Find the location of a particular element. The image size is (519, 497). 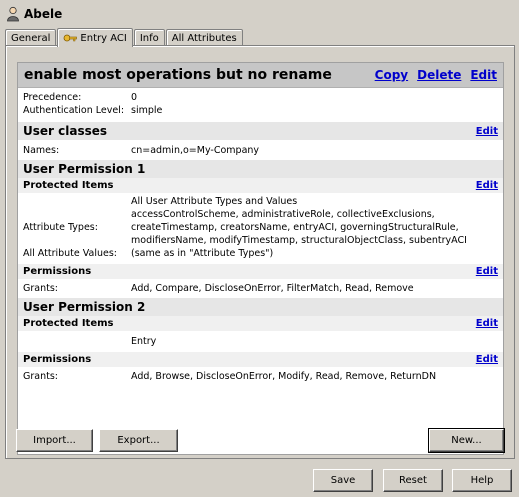

tab-label: All Attributes is located at coordinates (204, 38).